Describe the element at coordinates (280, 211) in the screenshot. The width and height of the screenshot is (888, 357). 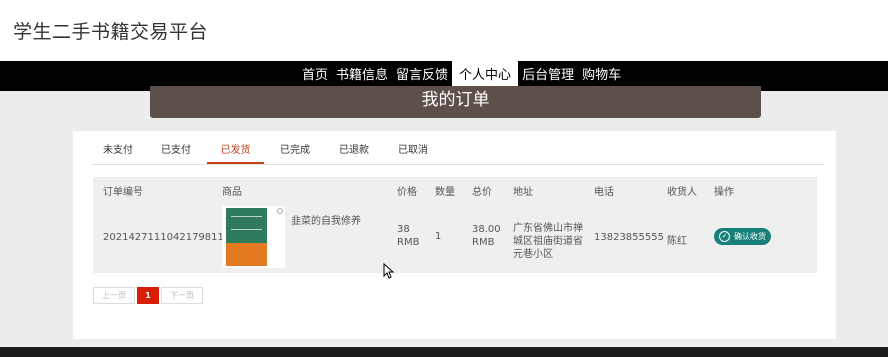
I see `image-badge-icon` at that location.